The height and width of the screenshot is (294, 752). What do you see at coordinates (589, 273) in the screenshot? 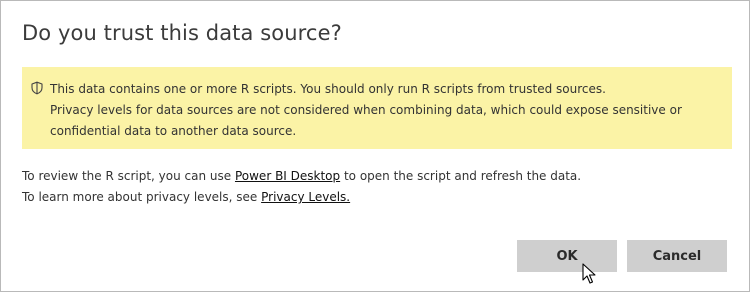
I see `mouse-pointer-icon` at bounding box center [589, 273].